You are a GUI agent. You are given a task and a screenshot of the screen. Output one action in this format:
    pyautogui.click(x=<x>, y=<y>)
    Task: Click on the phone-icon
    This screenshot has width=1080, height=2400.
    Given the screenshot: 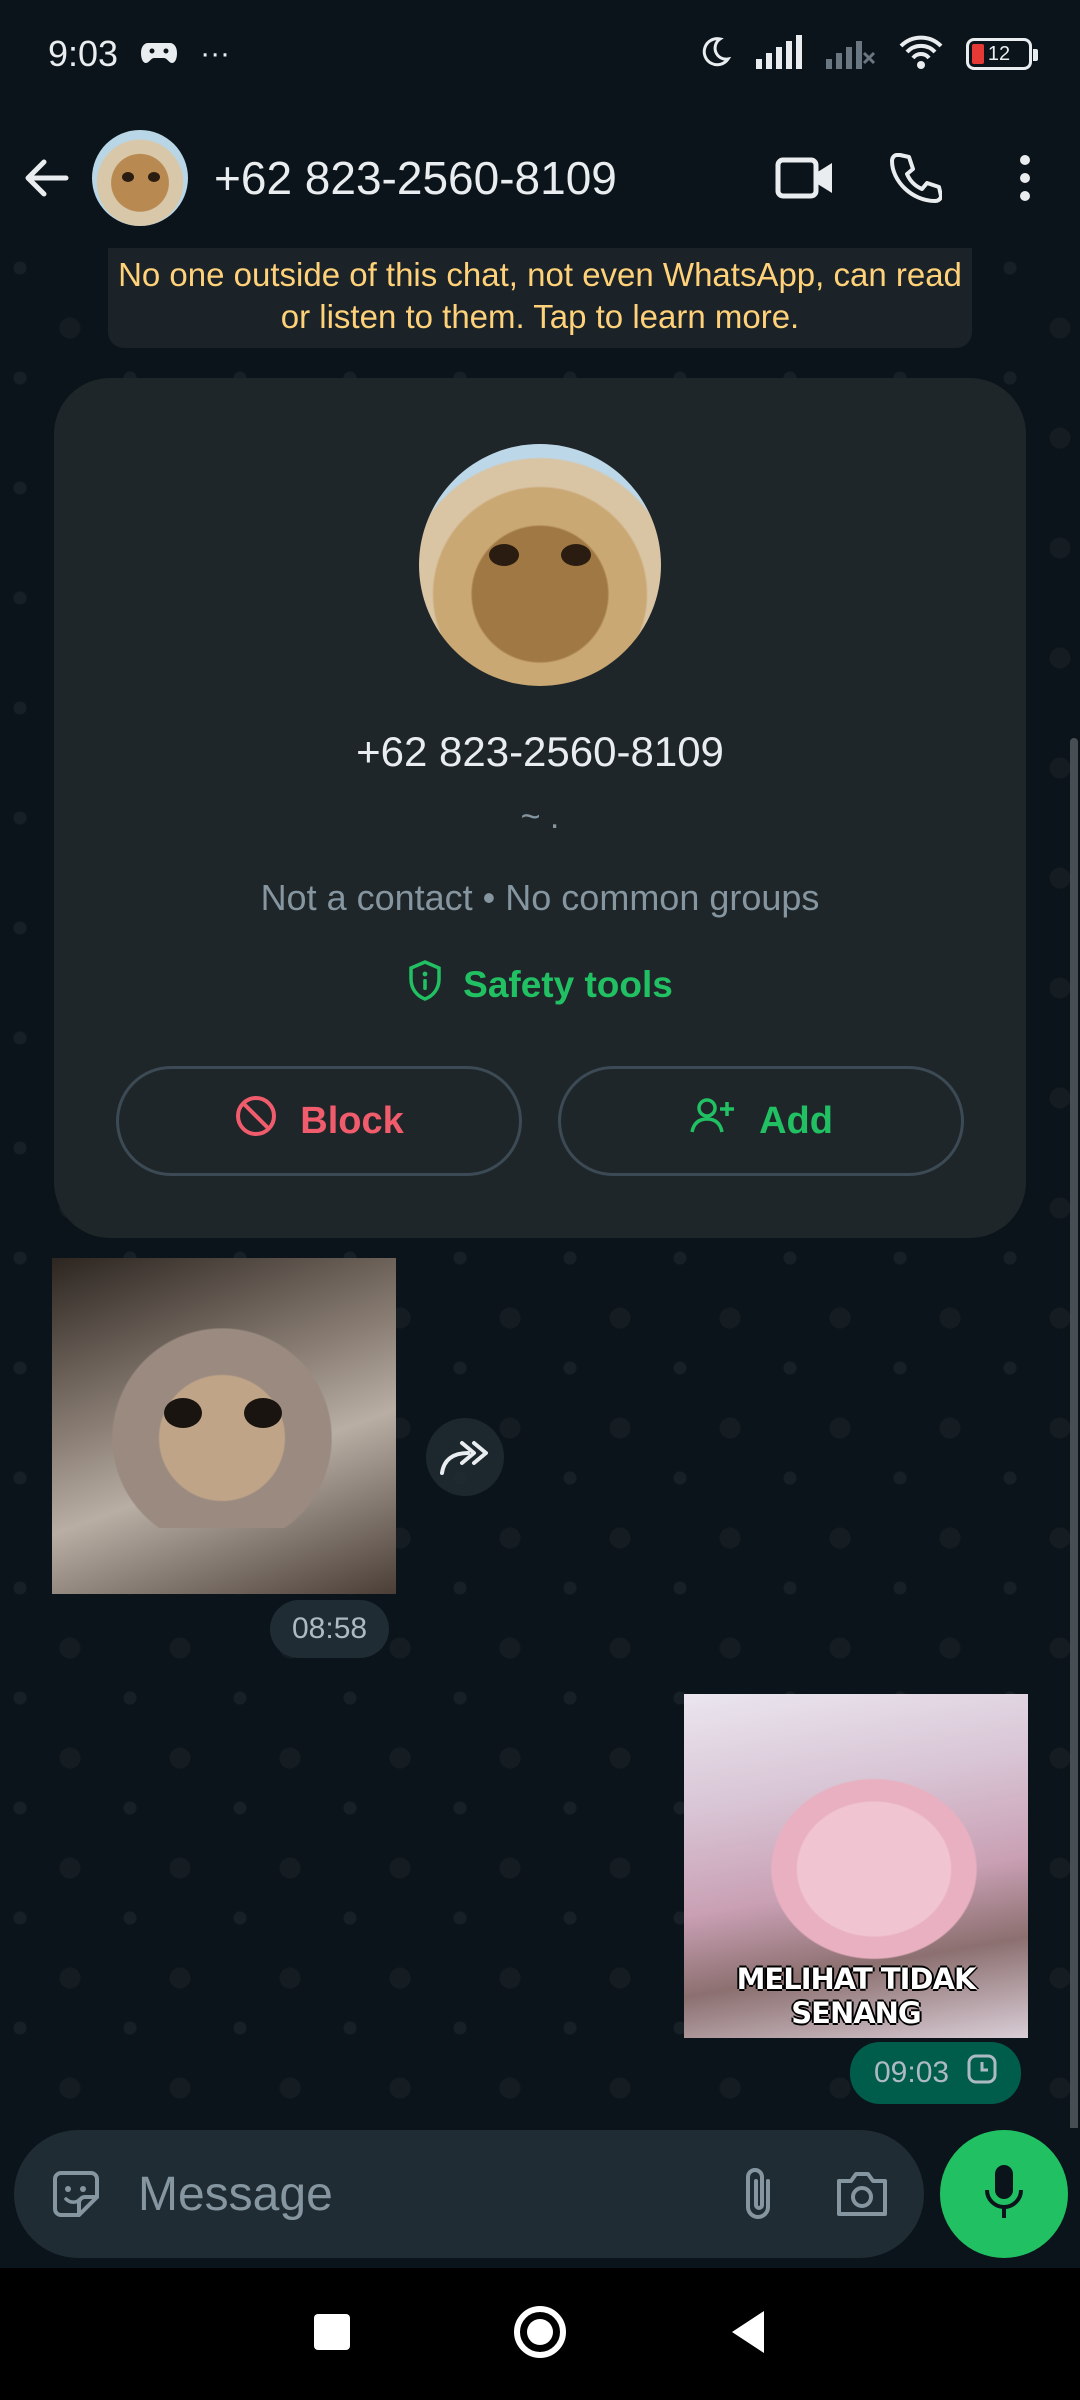 What is the action you would take?
    pyautogui.click(x=915, y=178)
    